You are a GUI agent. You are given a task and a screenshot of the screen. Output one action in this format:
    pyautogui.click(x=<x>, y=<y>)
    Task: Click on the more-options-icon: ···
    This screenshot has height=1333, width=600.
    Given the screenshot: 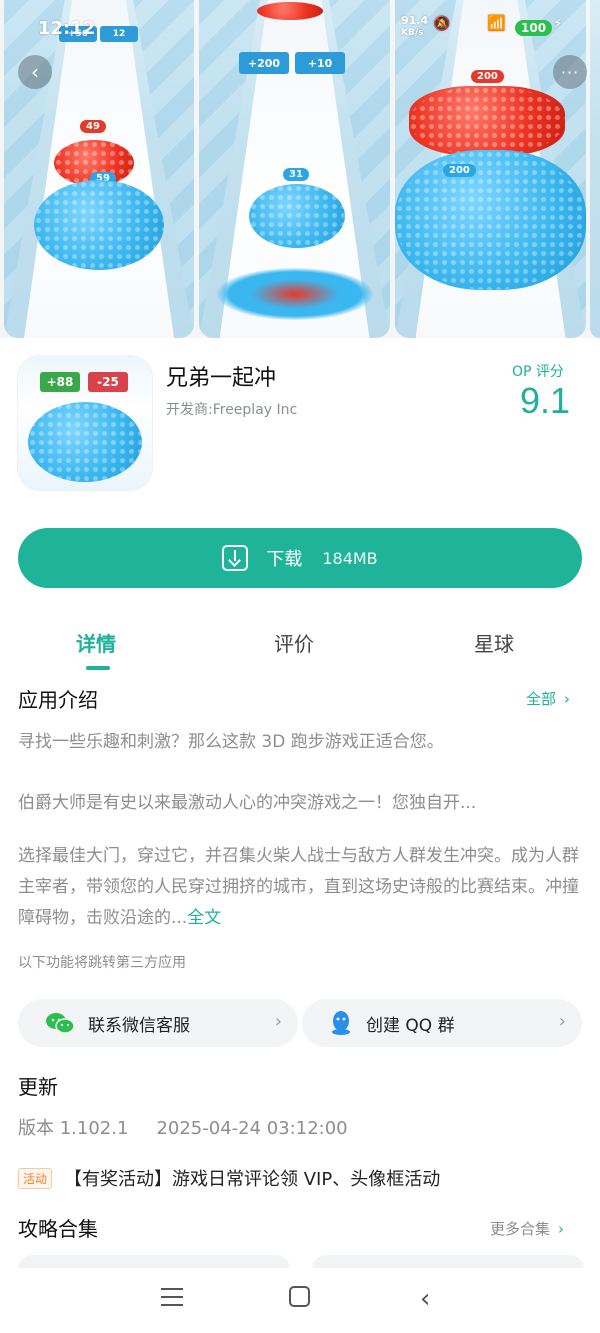 What is the action you would take?
    pyautogui.click(x=570, y=72)
    